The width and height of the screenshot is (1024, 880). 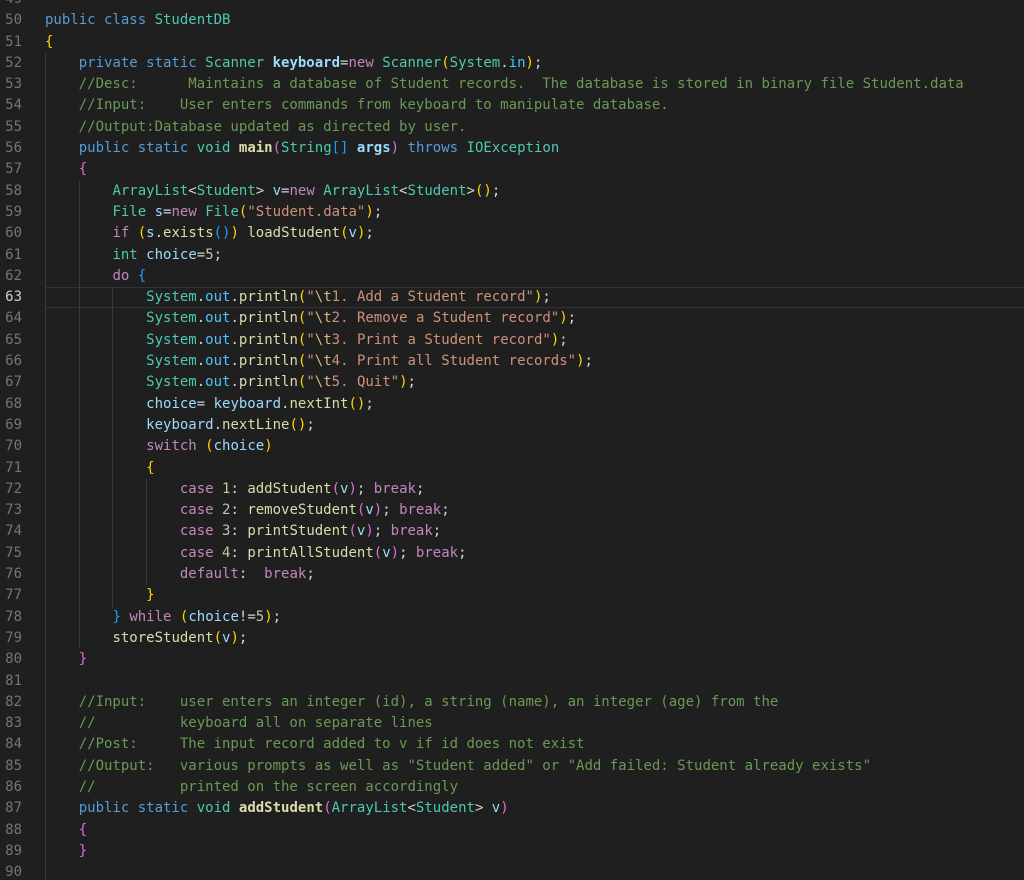 I want to click on code-line-content: do {, so click(x=534, y=276).